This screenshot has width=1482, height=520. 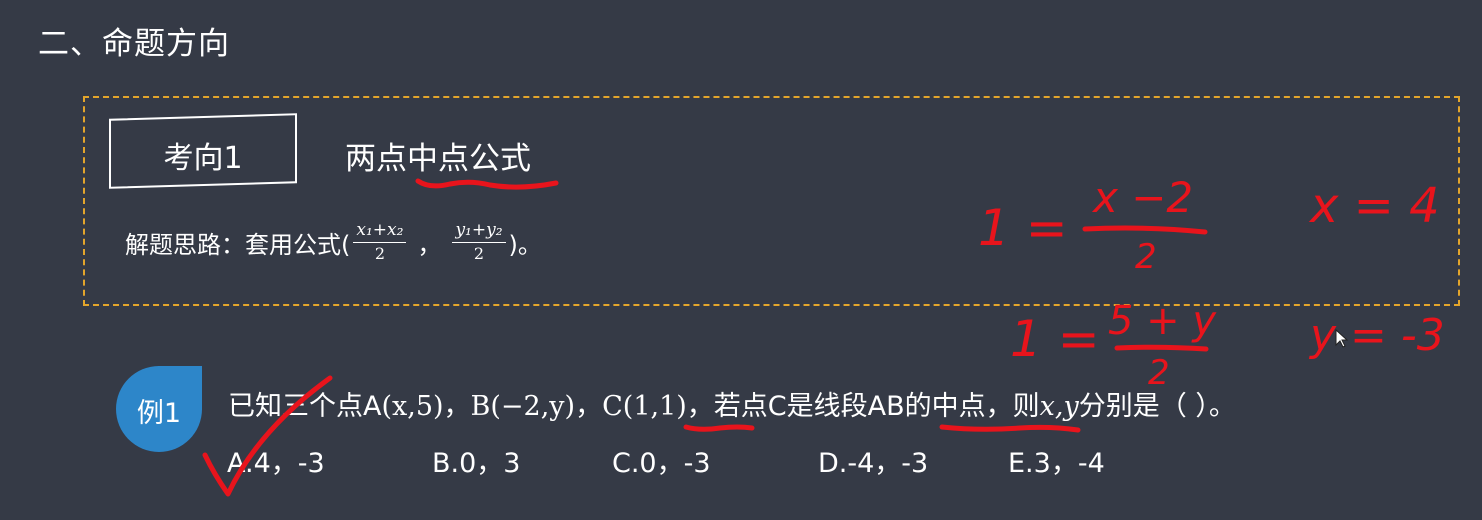 I want to click on eq1-lhs: 1 =, so click(x=1023, y=228).